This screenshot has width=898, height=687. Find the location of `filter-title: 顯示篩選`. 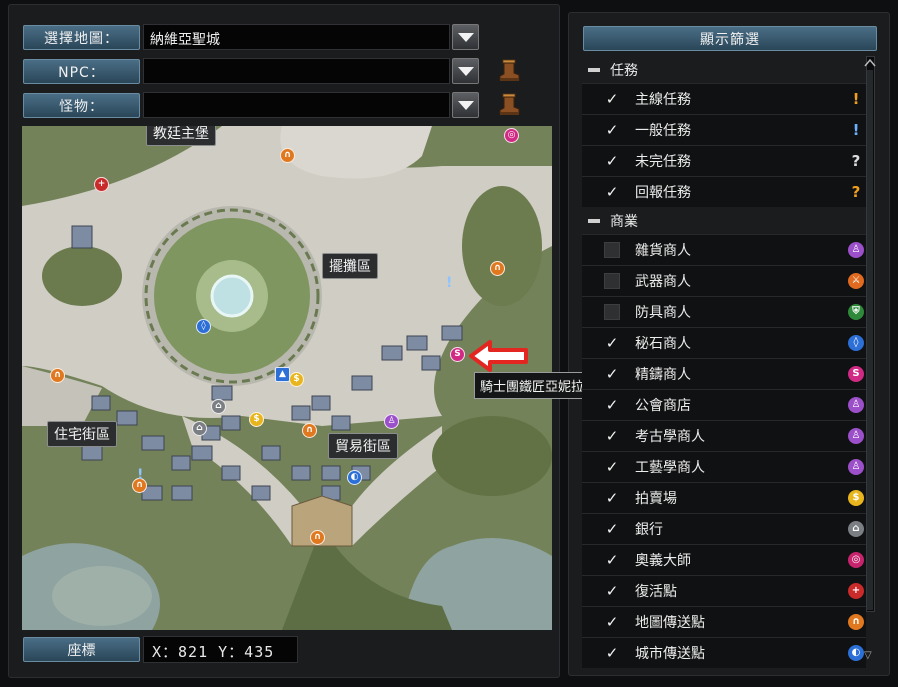

filter-title: 顯示篩選 is located at coordinates (730, 38).